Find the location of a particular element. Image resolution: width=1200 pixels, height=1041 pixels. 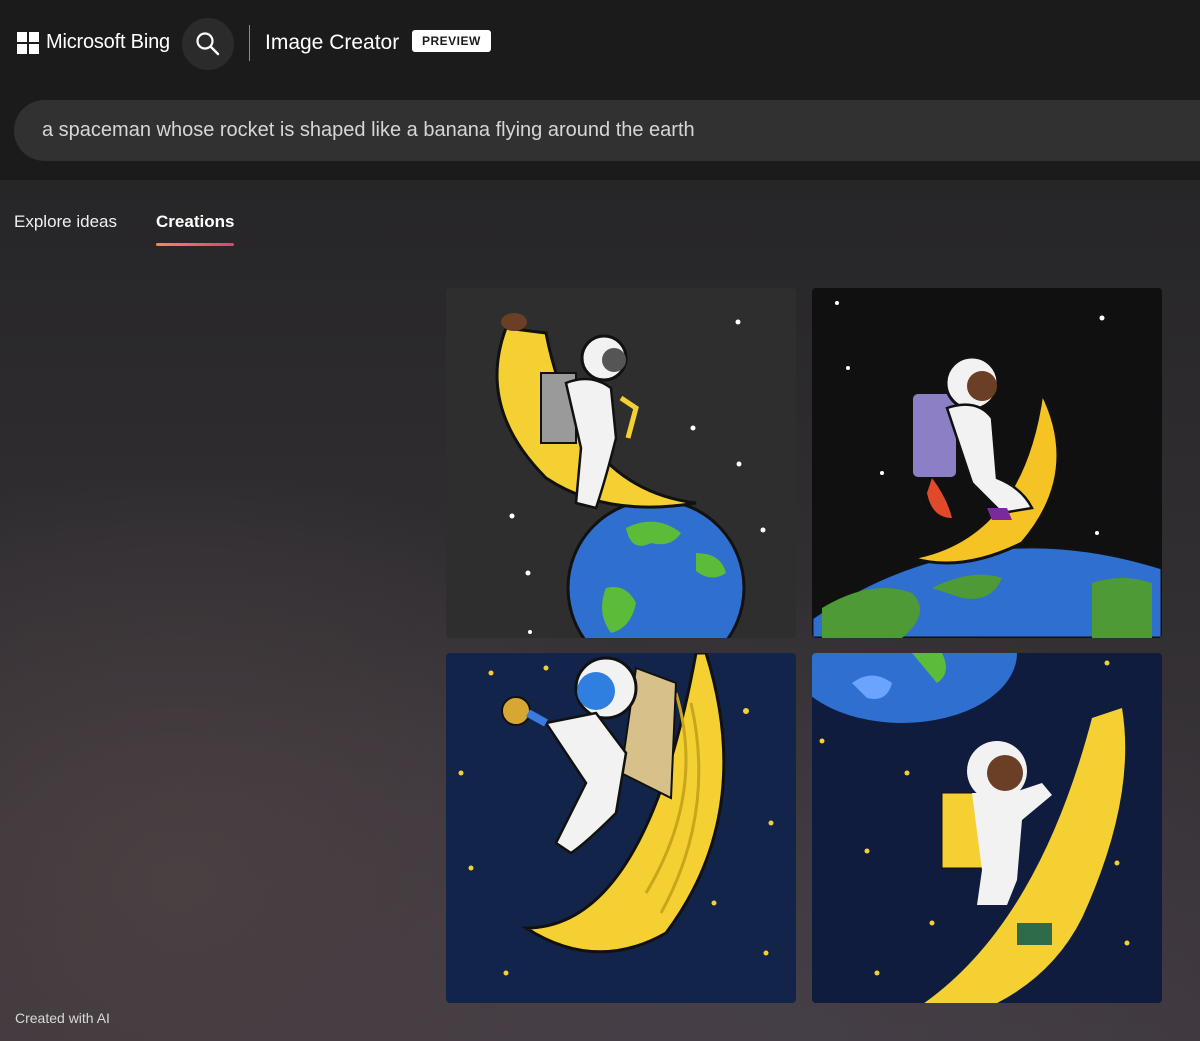

brand-name: Microsoft Bing is located at coordinates (108, 42).